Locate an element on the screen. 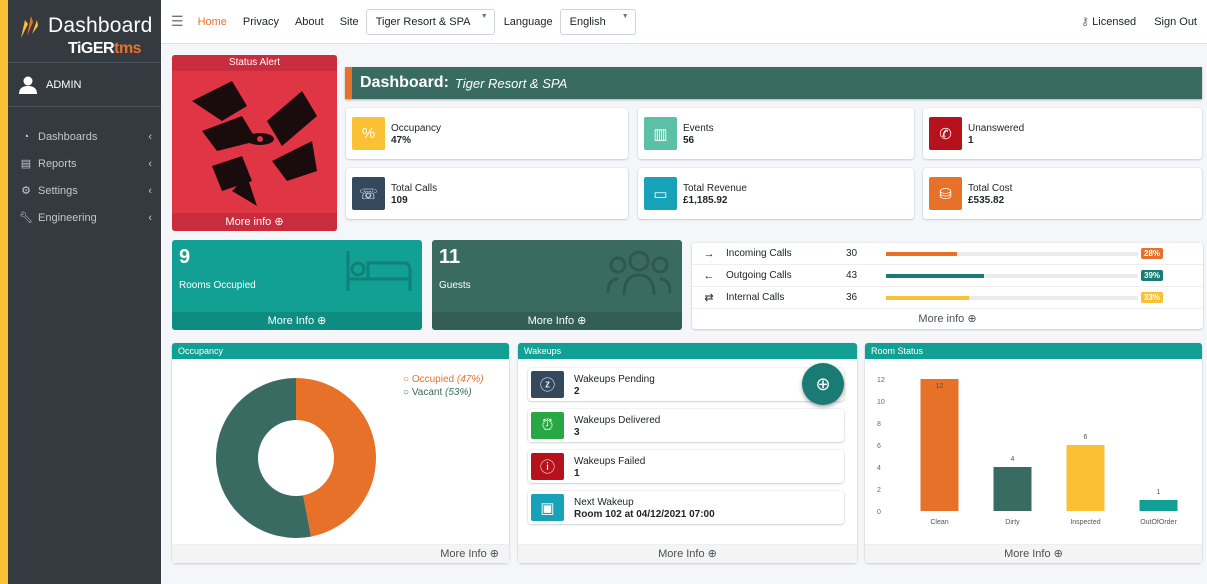 The image size is (1207, 584). bed-icon is located at coordinates (379, 271).